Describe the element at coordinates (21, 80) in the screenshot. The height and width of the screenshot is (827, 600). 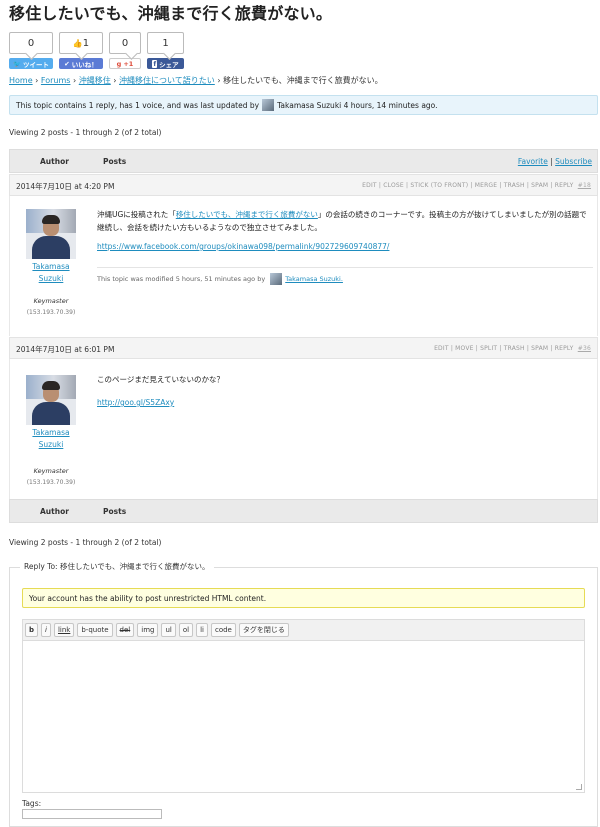
I see `breadcrumb-home: Home` at that location.